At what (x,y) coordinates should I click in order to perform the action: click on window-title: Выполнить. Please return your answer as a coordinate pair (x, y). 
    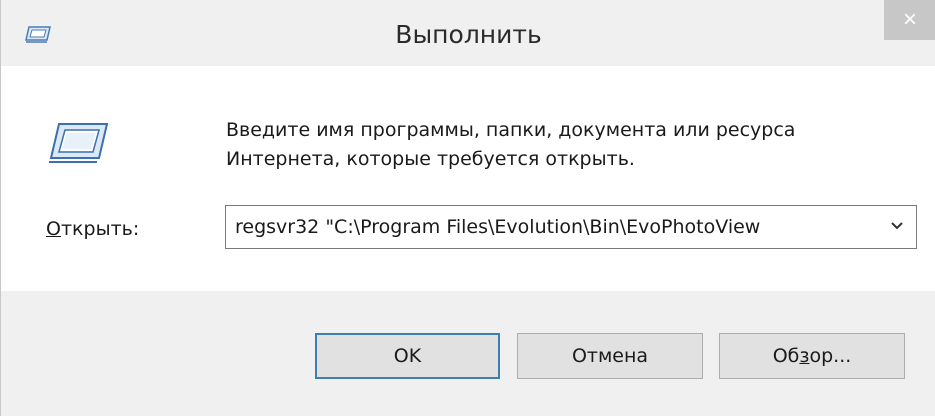
    Looking at the image, I should click on (468, 34).